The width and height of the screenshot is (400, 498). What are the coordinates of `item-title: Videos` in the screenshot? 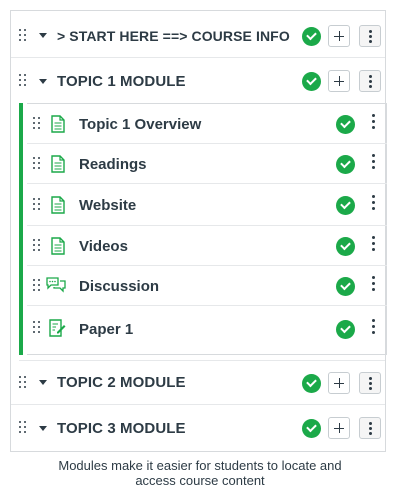 It's located at (103, 246).